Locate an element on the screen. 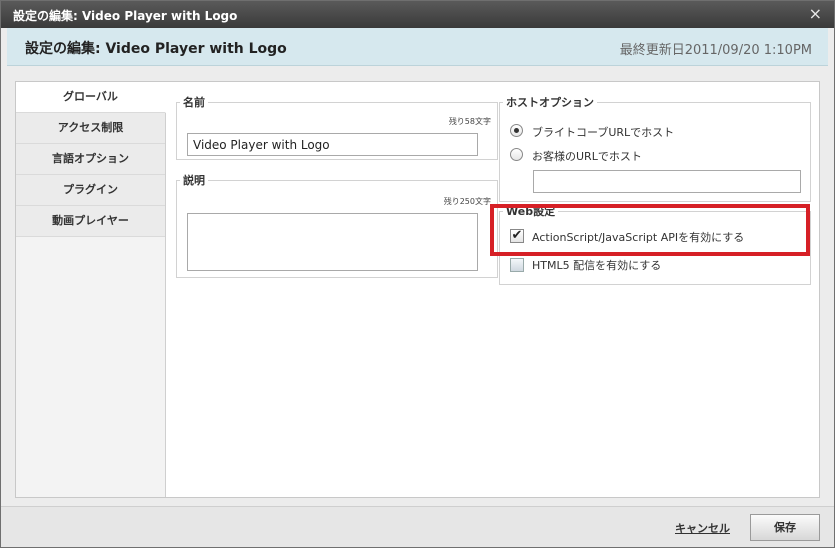 The height and width of the screenshot is (548, 835). save-button: 保存 is located at coordinates (785, 527).